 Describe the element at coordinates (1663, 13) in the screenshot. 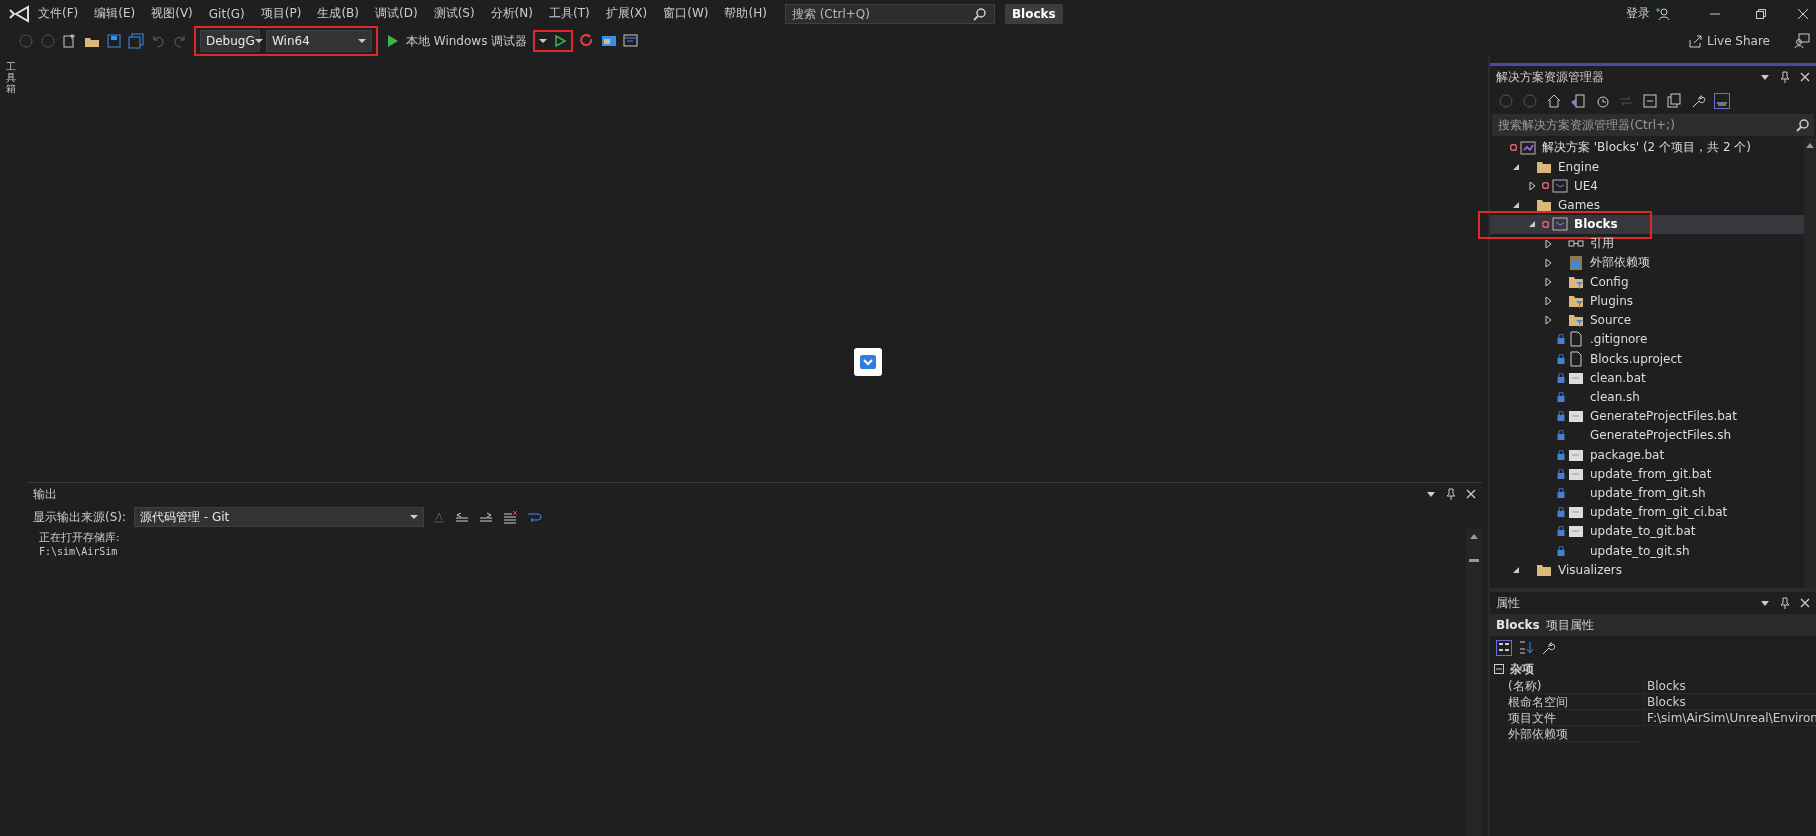

I see `person-icon` at that location.